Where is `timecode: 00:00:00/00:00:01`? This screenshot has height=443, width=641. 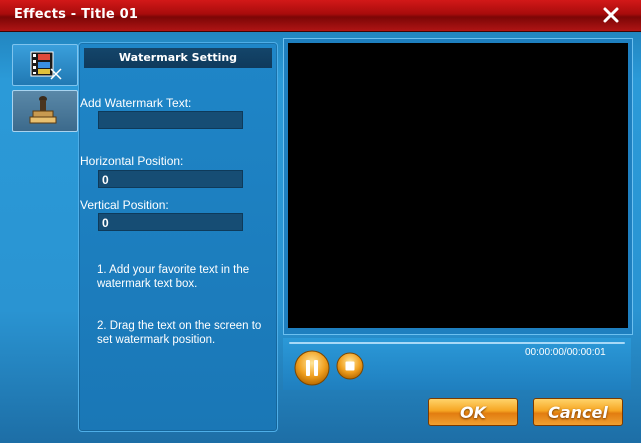 timecode: 00:00:00/00:00:01 is located at coordinates (565, 352).